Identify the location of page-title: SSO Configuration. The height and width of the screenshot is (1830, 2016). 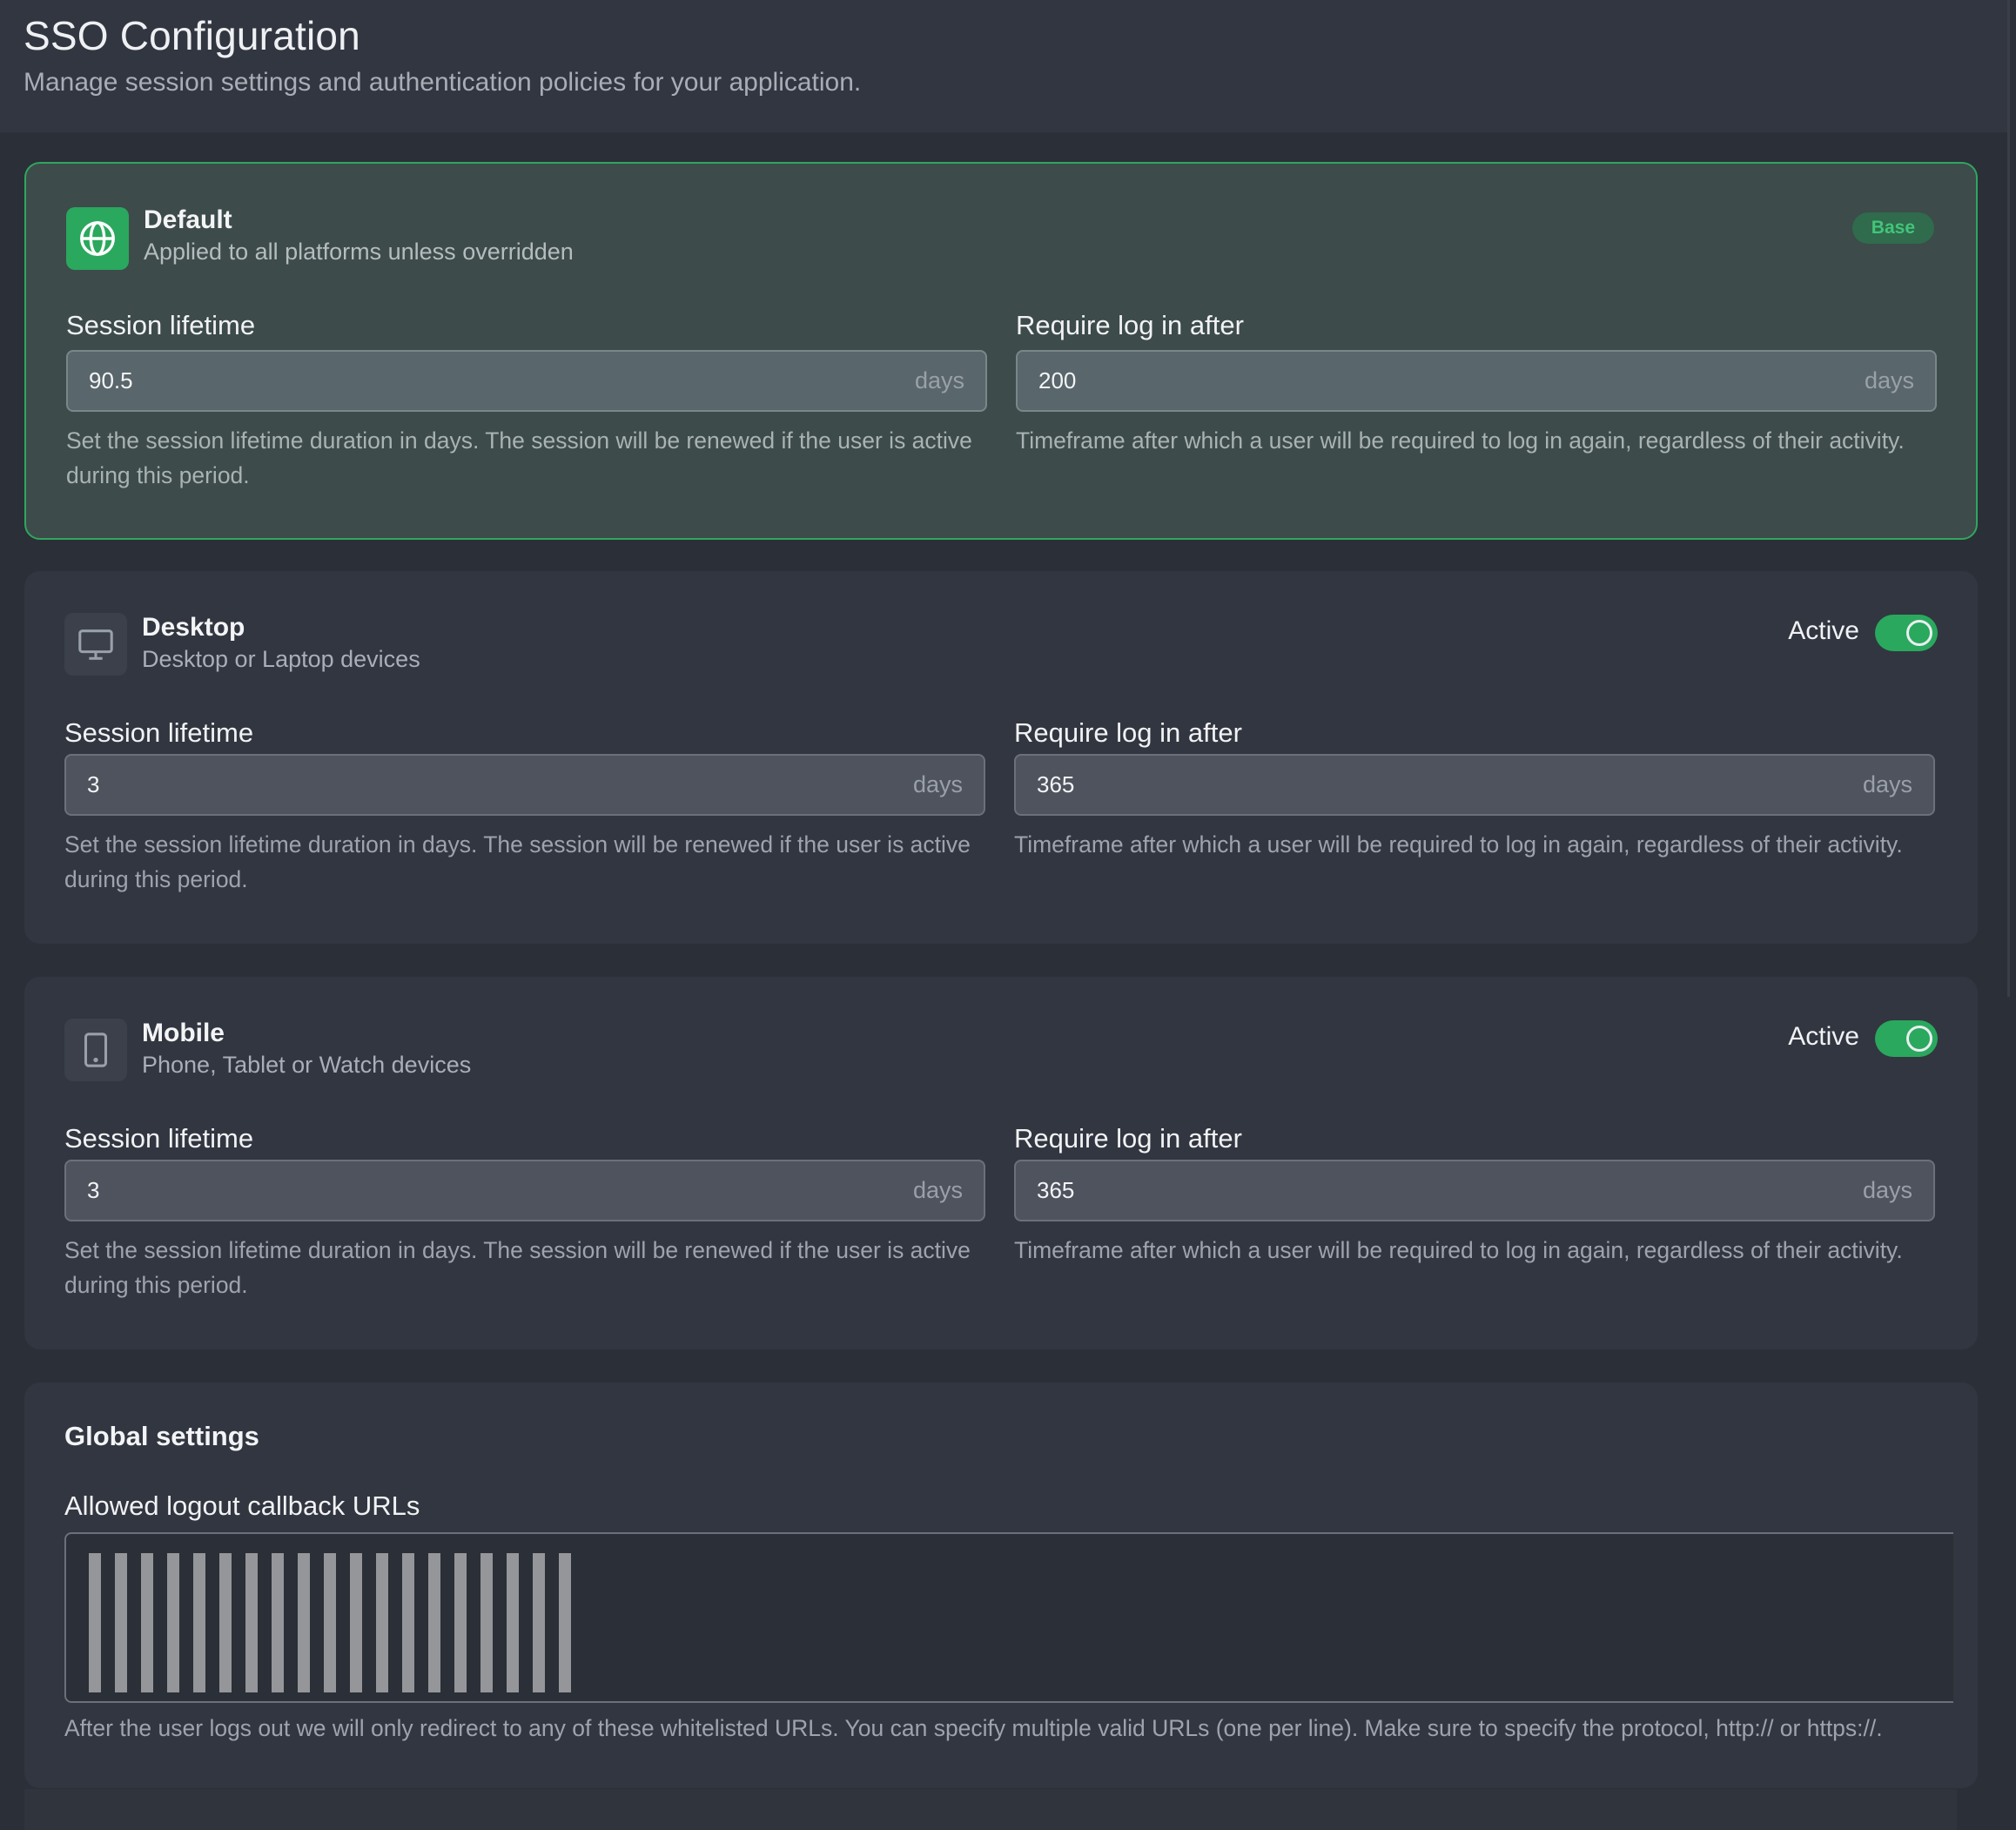
(192, 35).